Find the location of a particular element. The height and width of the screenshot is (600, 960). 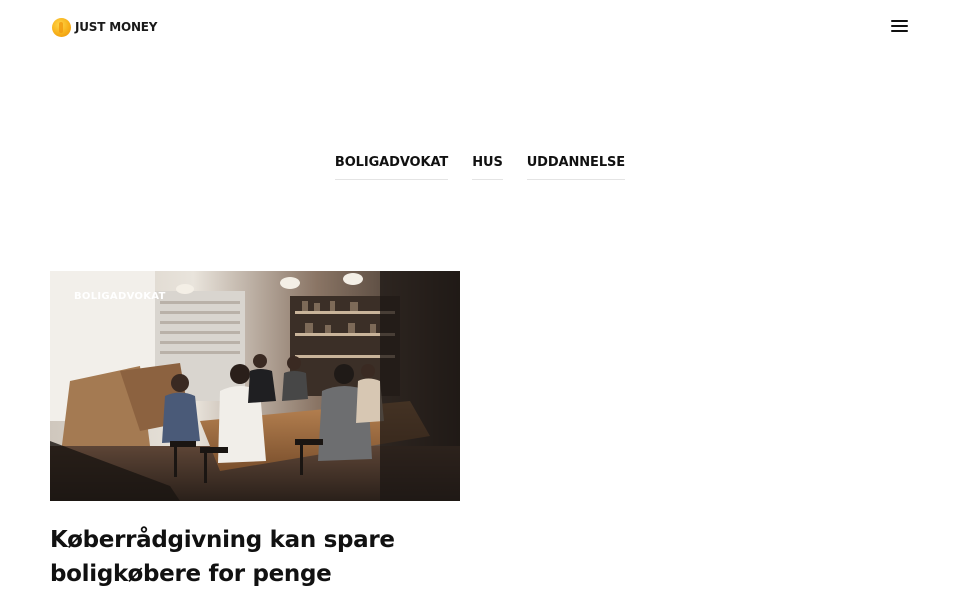

coin-logo-icon is located at coordinates (61, 27).